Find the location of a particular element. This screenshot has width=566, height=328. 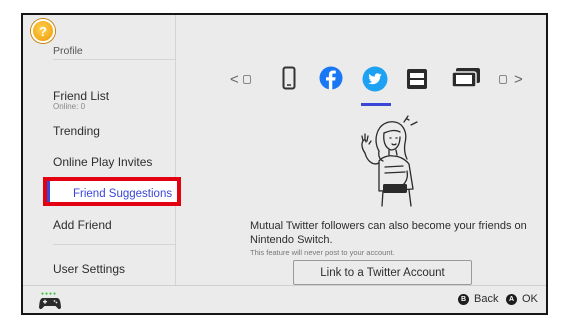

player-indicator-icon: ●●●● is located at coordinates (49, 294).